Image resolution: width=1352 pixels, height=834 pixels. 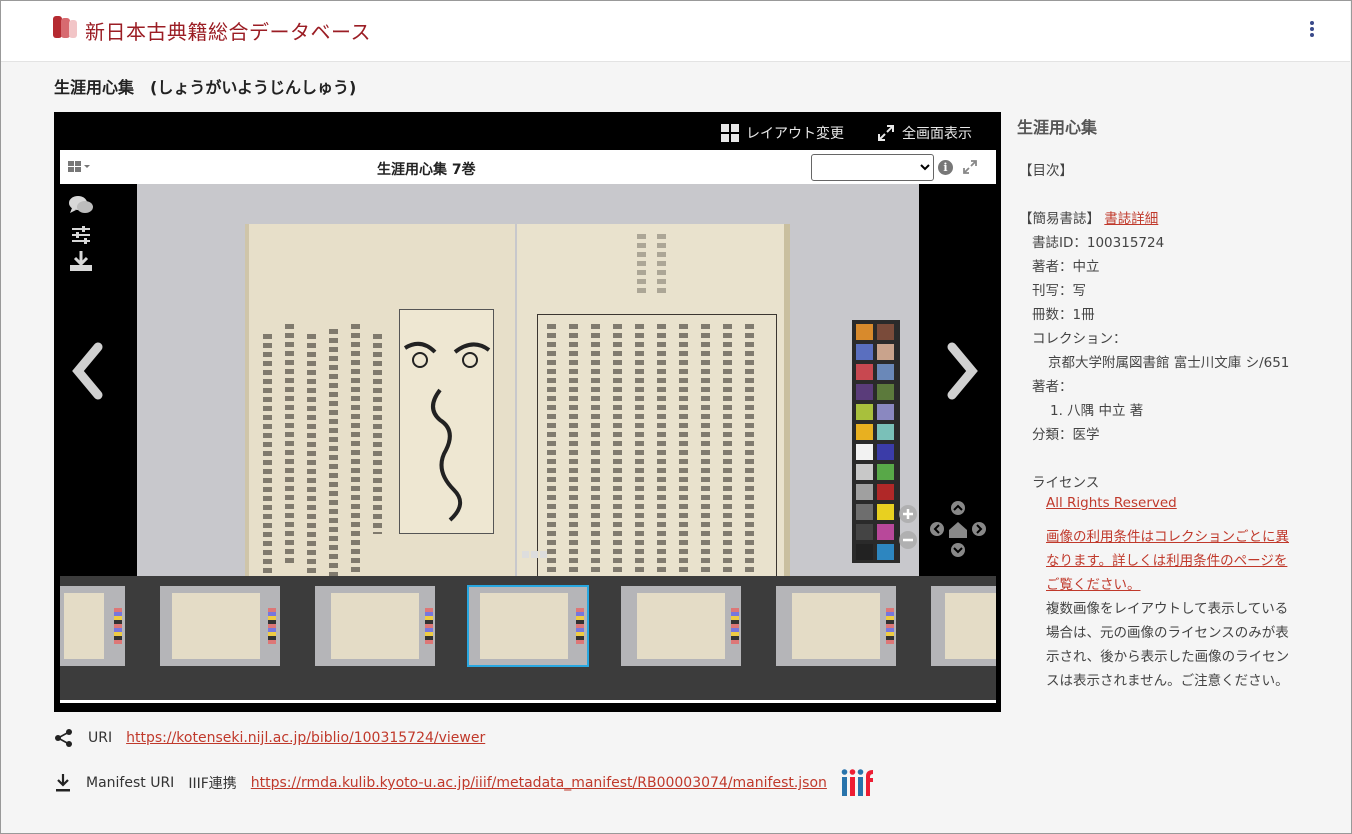 I want to click on fullscreen-button: 全画面表示, so click(x=924, y=133).